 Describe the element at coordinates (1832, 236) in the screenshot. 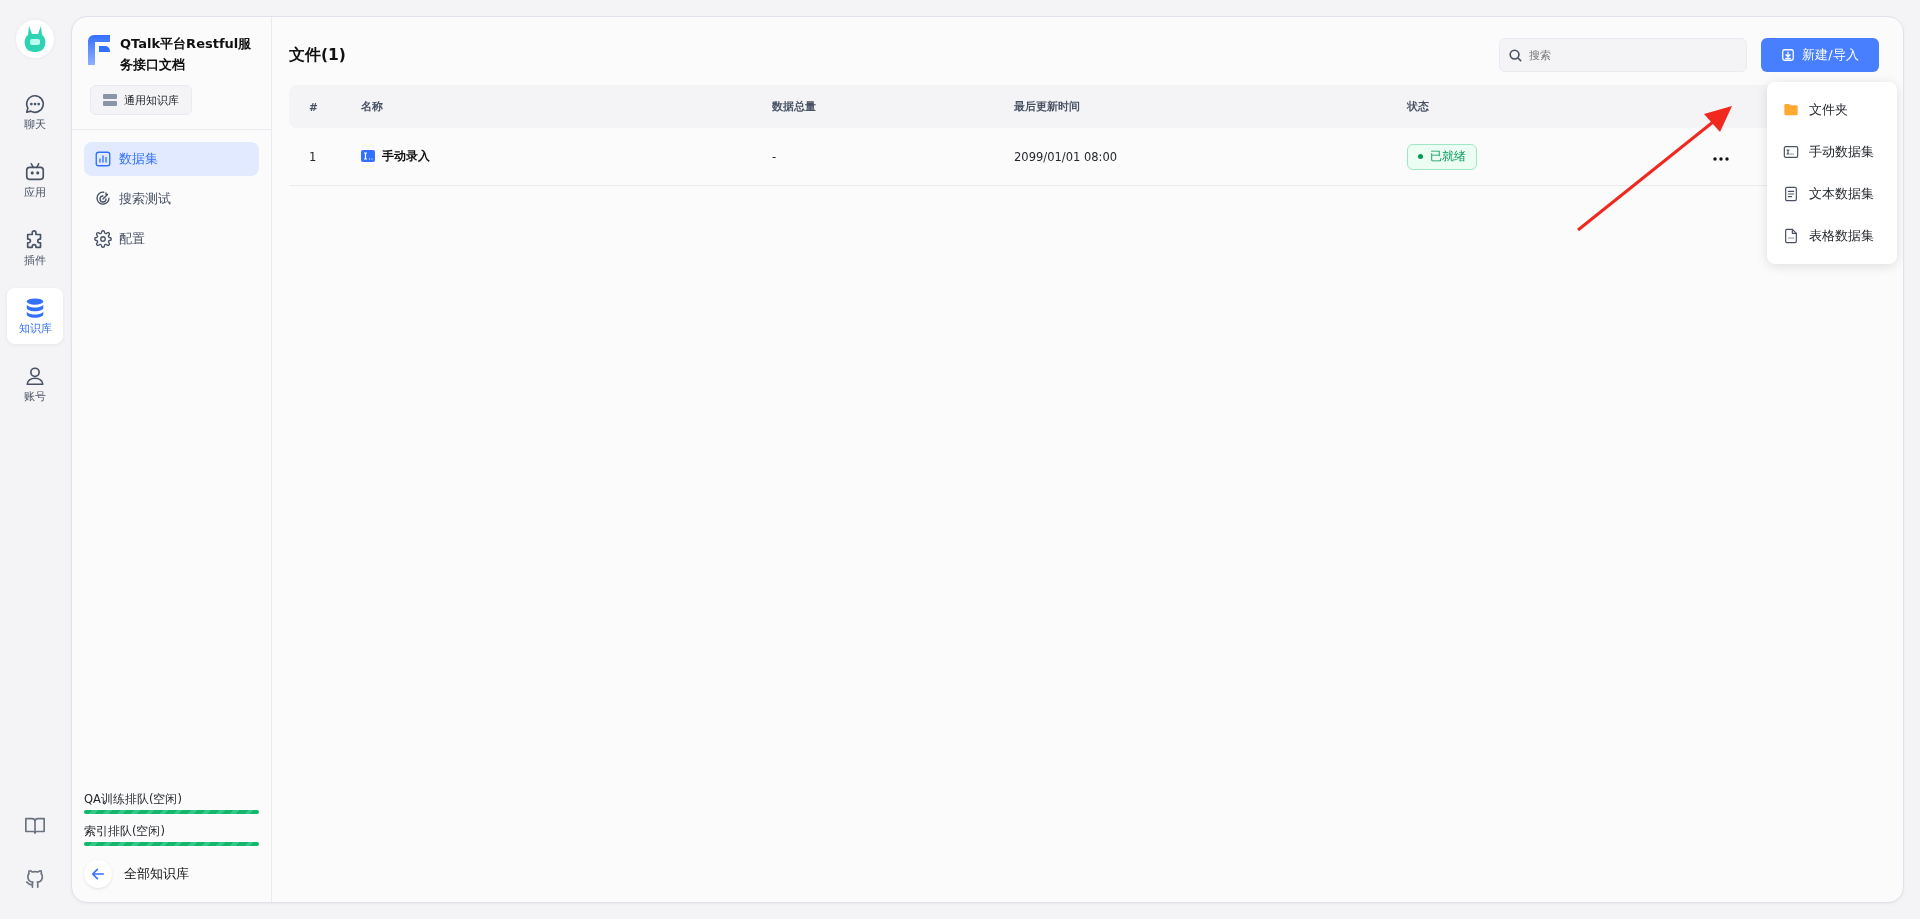

I see `menu-item: 表格数据集` at that location.